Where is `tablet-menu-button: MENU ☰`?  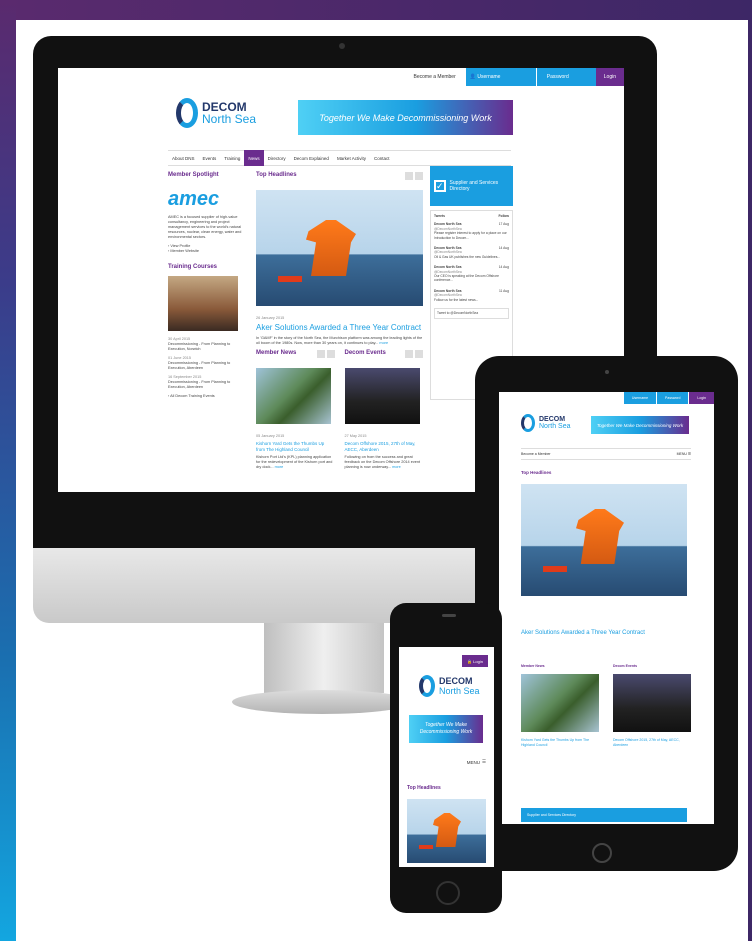 tablet-menu-button: MENU ☰ is located at coordinates (684, 454).